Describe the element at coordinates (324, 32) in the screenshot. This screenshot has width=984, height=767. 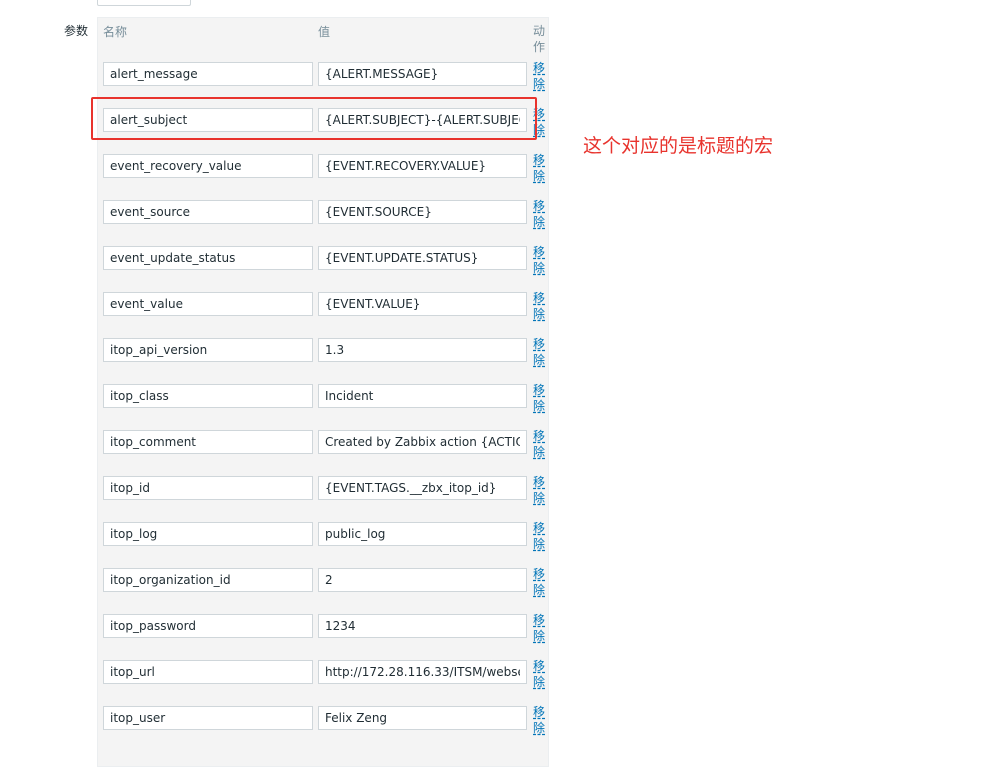
I see `column-header-value: 值` at that location.